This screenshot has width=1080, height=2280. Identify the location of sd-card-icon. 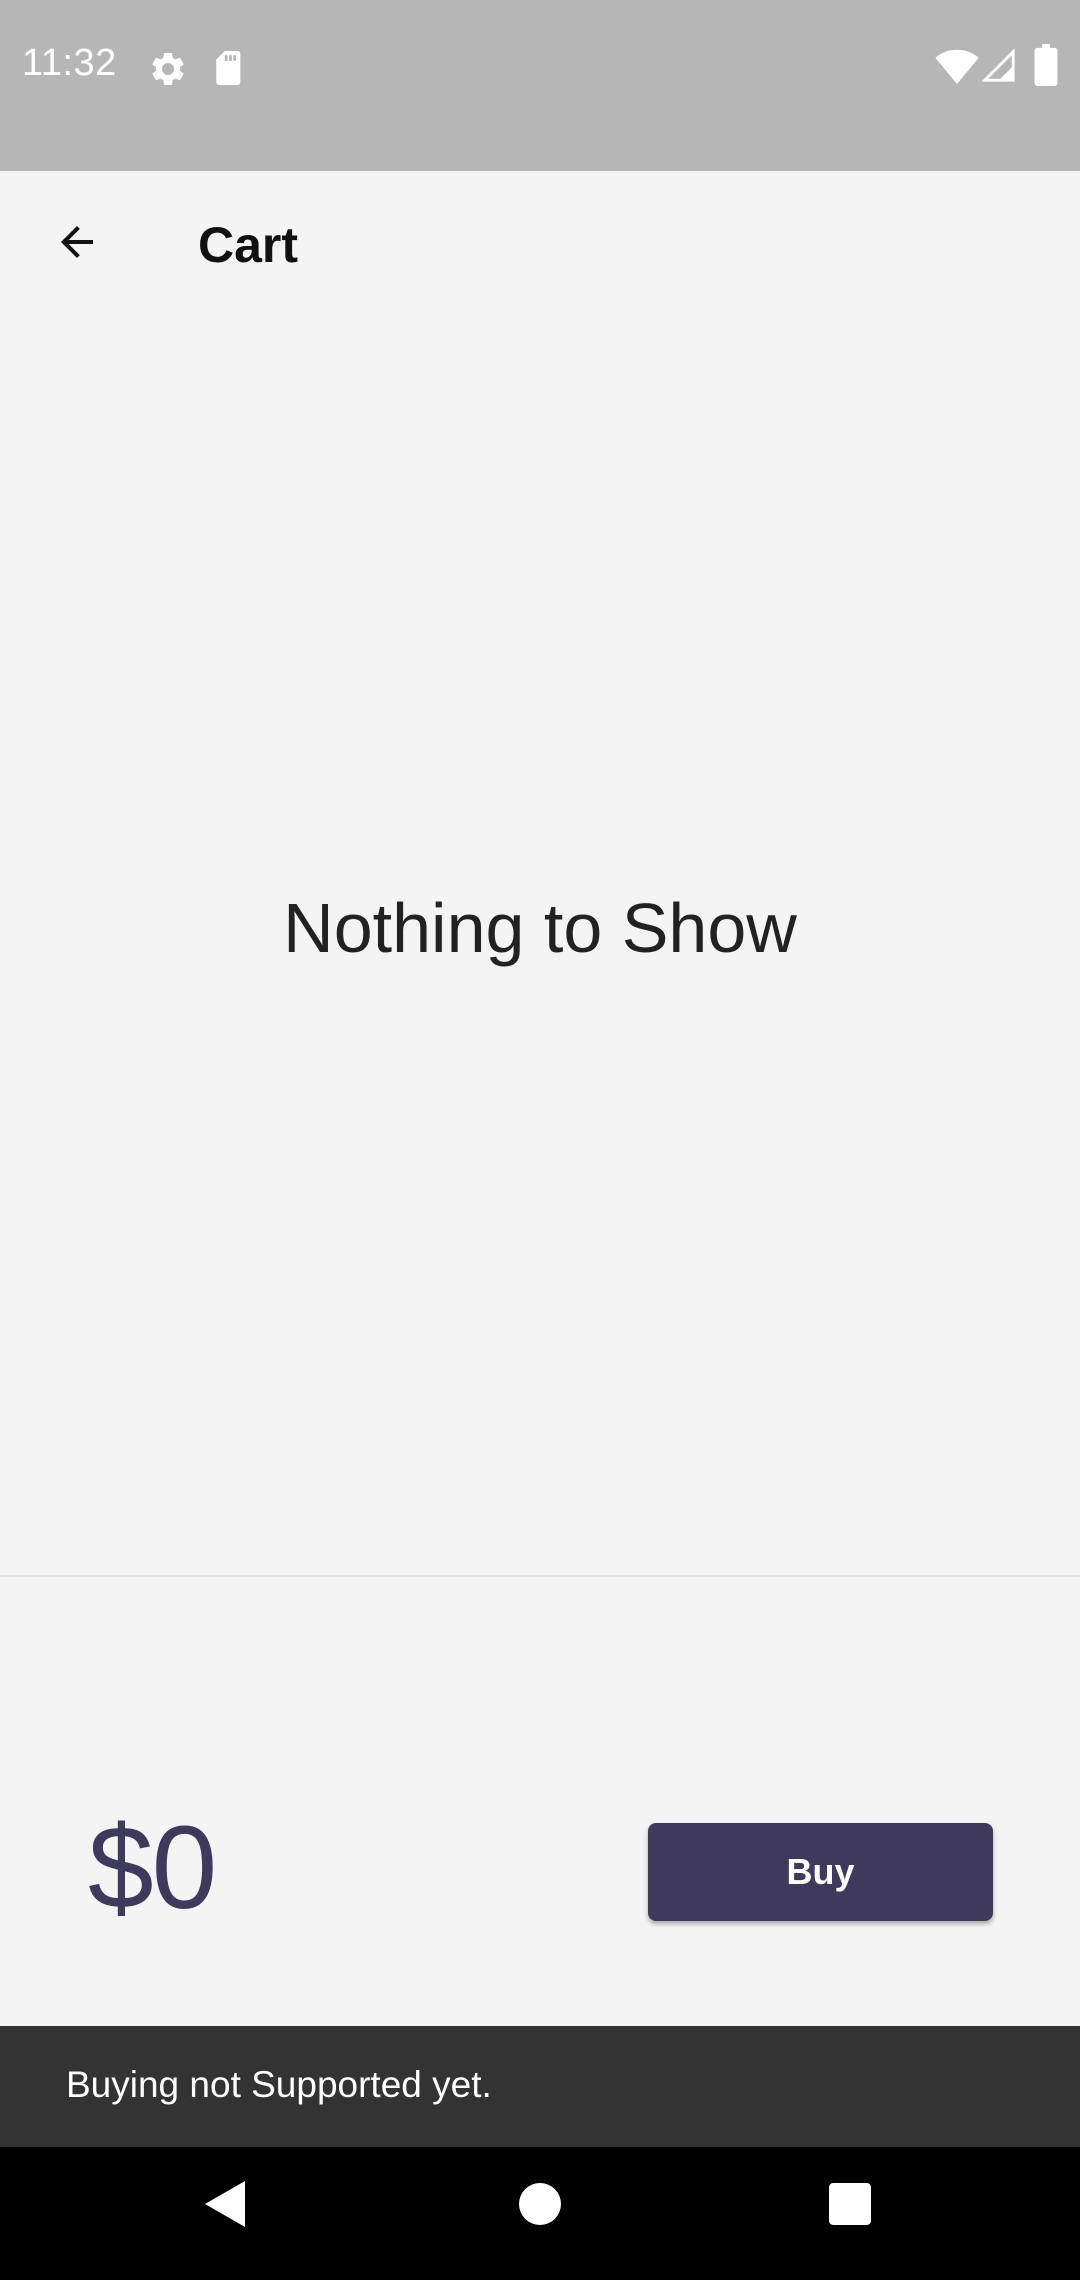
(229, 70).